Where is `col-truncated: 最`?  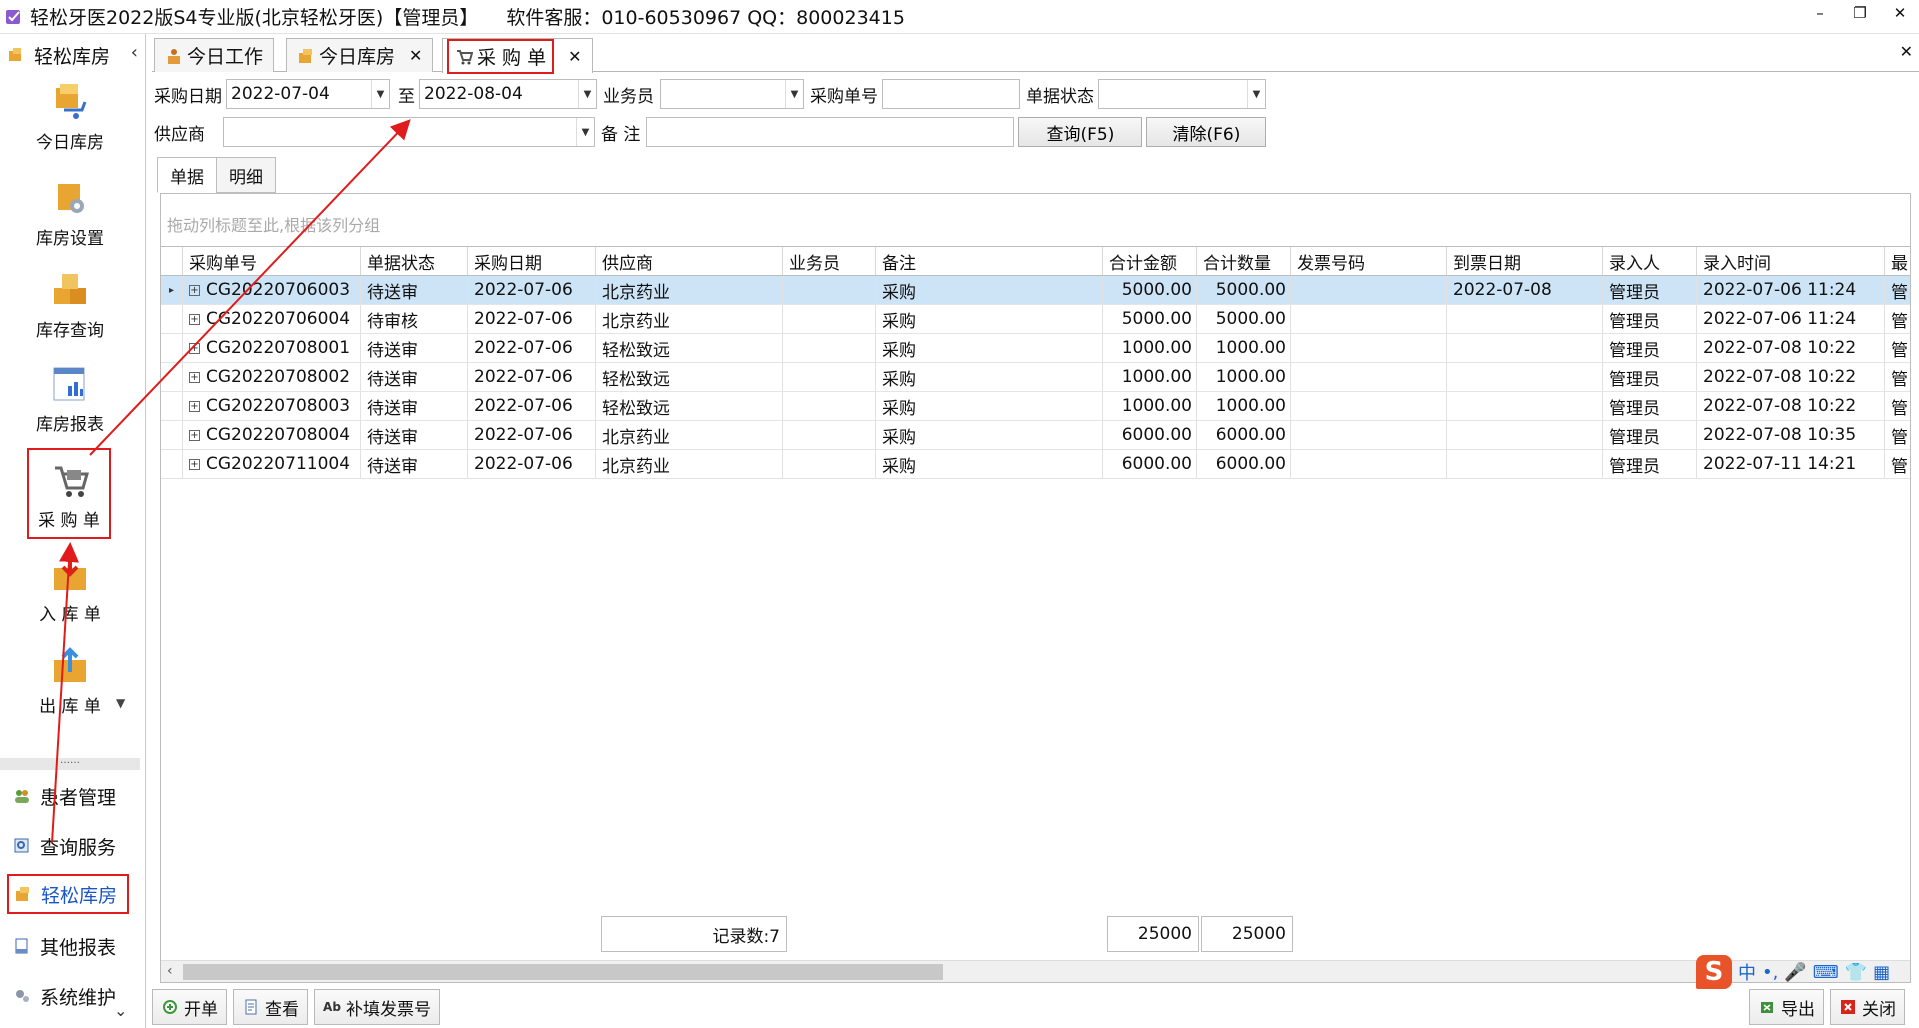 col-truncated: 最 is located at coordinates (1897, 261).